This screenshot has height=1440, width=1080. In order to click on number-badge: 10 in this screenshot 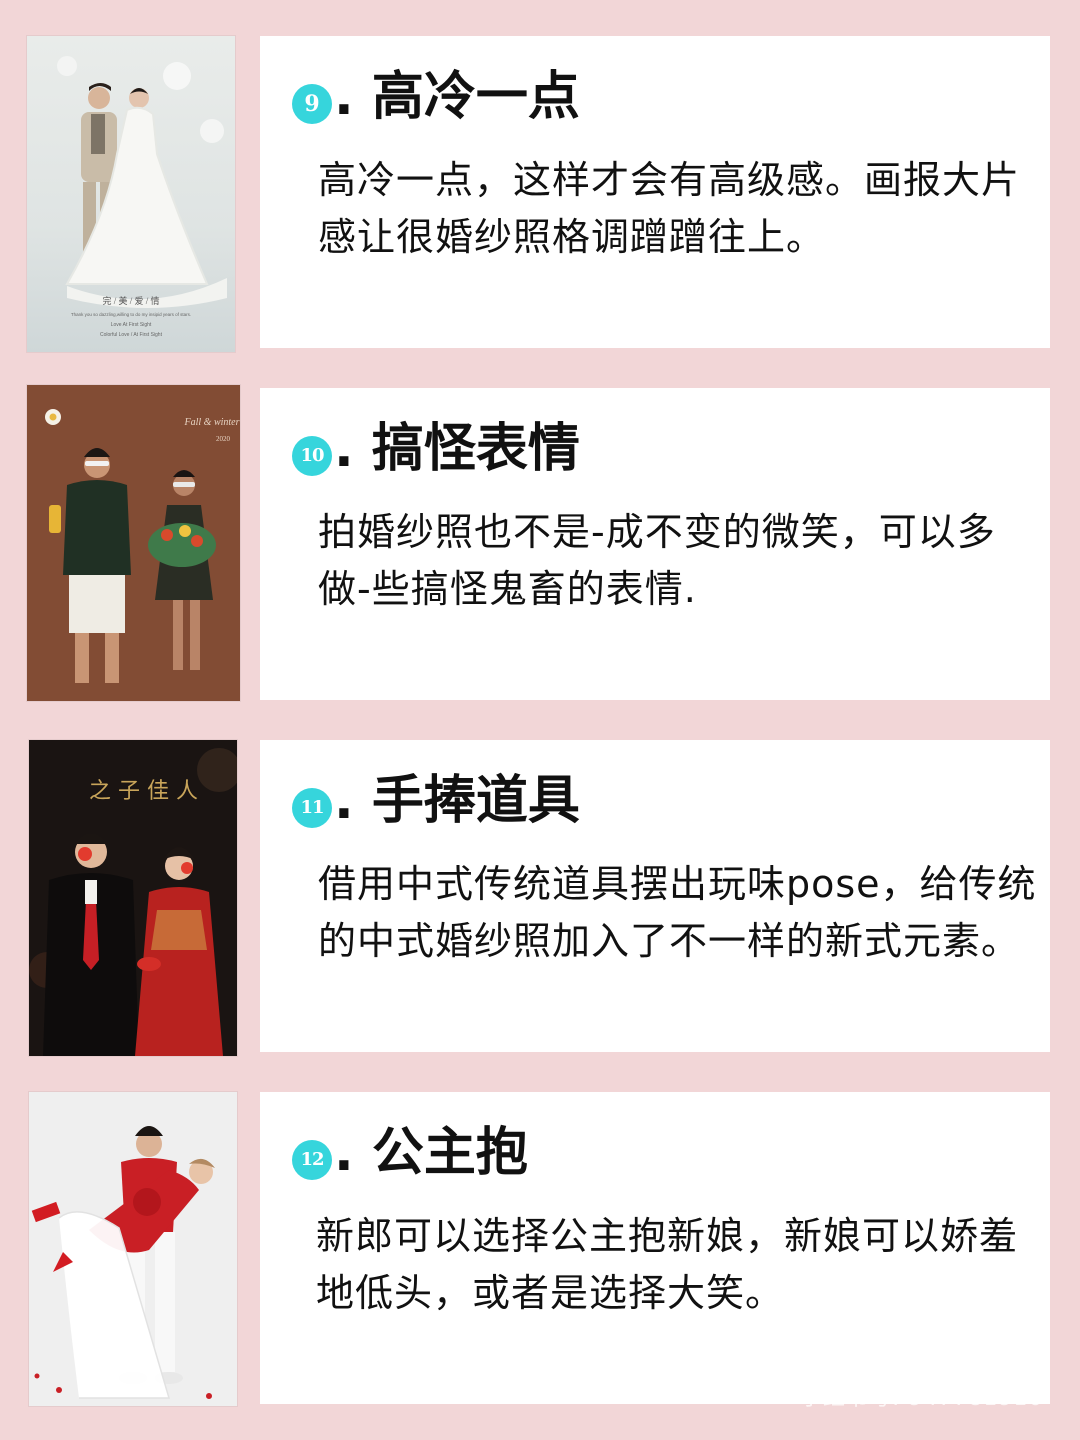, I will do `click(312, 456)`.